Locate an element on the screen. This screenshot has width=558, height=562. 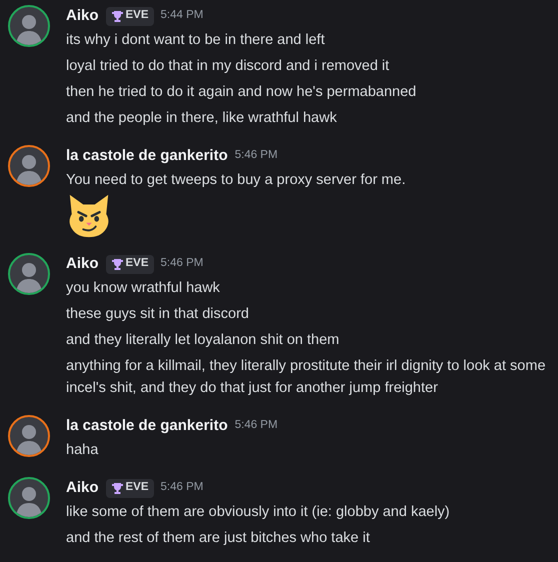
message-text: then he tried to do it again and now he's permabanned is located at coordinates (241, 92).